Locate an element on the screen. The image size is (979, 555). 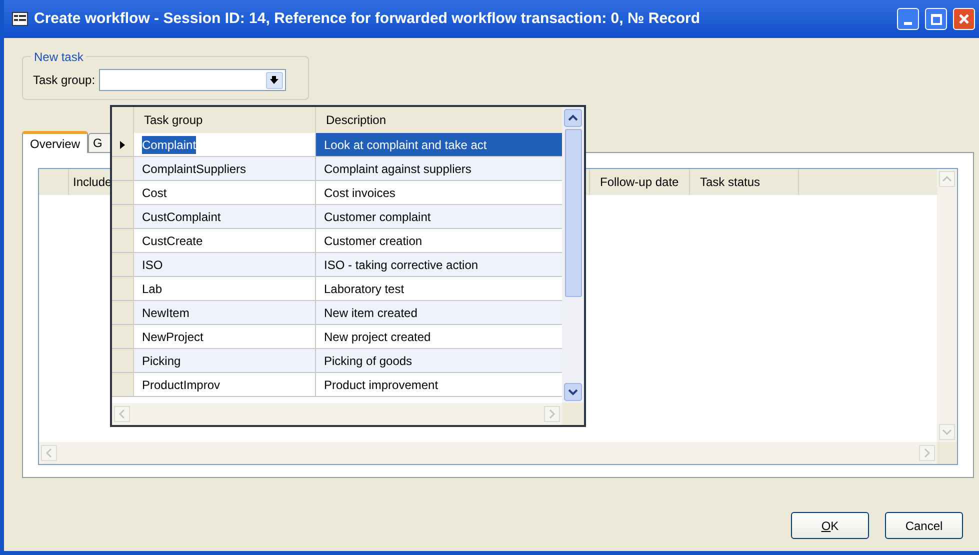
window-title: Create workflow - Session ID: 14, Reference for forwarded workflow transaction: 0, № Record is located at coordinates (367, 18).